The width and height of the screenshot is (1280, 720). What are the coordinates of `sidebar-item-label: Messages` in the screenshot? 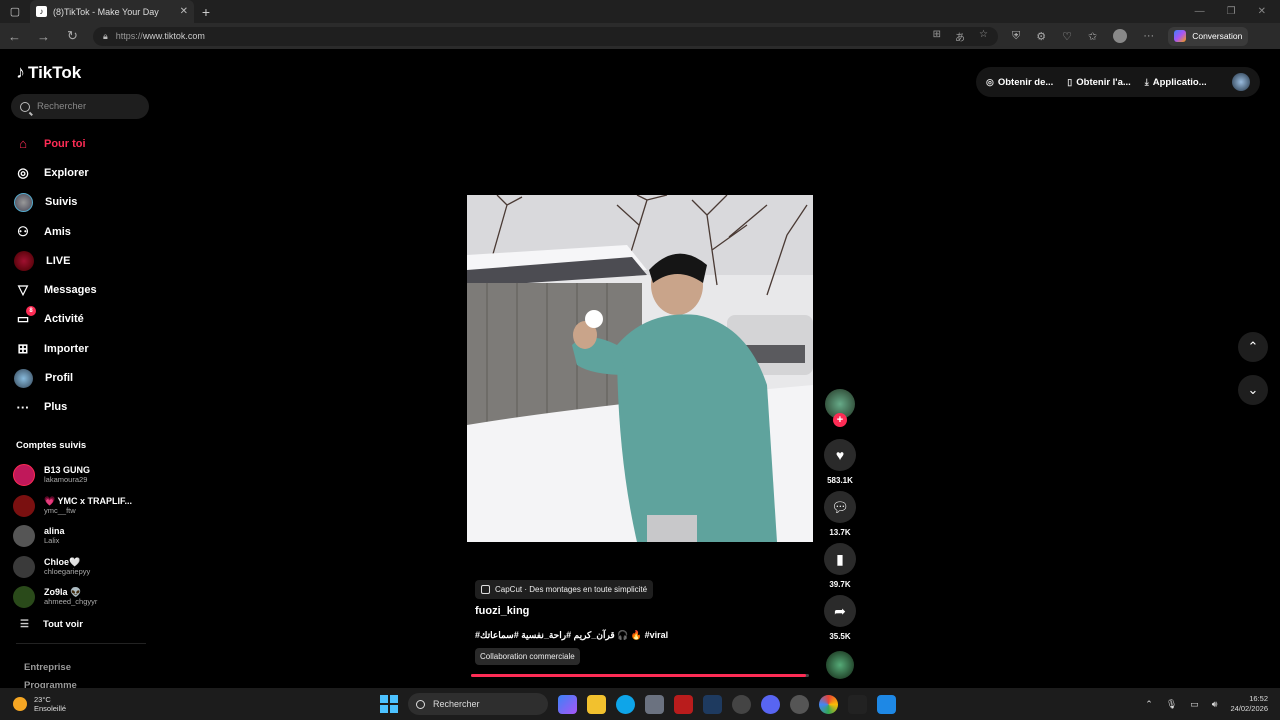 It's located at (70, 290).